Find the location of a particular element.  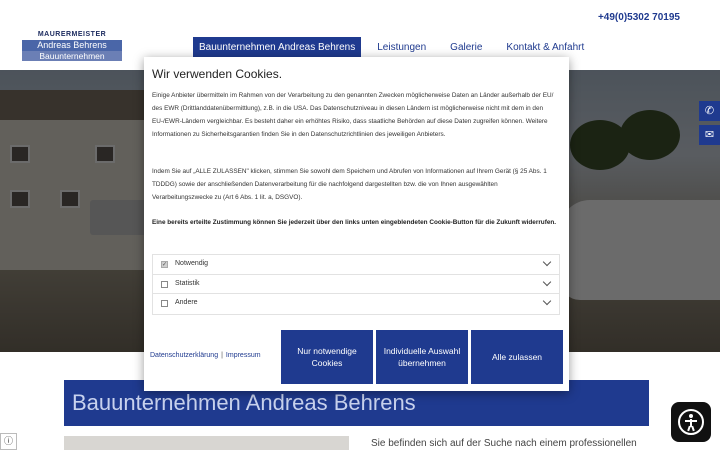

cookie-category-list: ✓ Notwendig Statistik Andere is located at coordinates (356, 284).